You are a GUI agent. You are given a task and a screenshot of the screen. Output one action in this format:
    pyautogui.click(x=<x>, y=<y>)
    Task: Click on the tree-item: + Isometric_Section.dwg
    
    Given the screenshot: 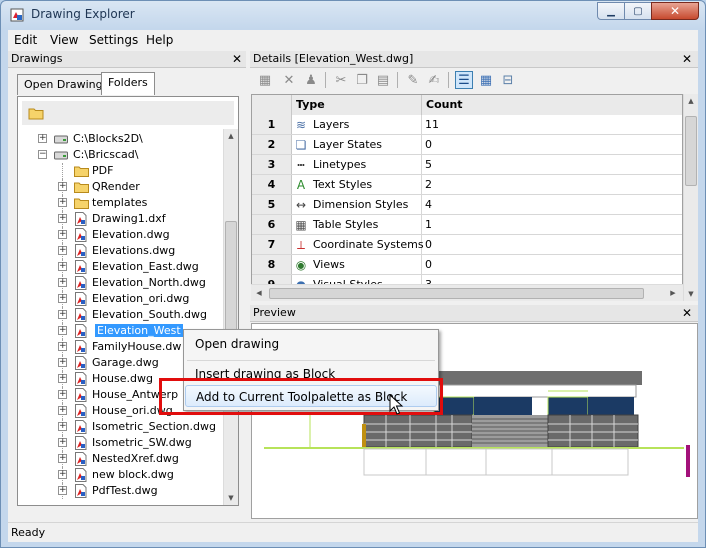 What is the action you would take?
    pyautogui.click(x=118, y=427)
    